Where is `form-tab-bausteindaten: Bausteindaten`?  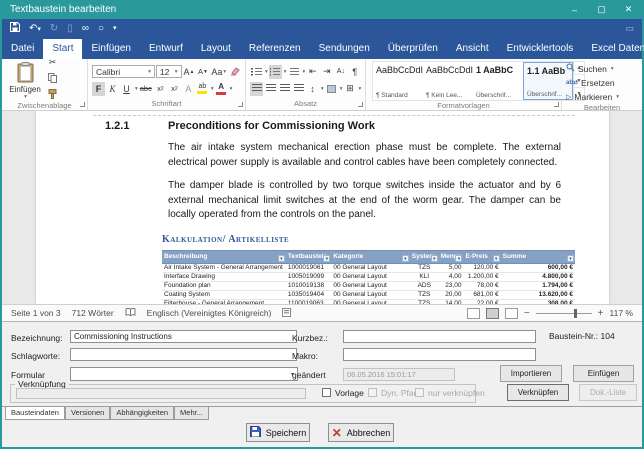 form-tab-bausteindaten: Bausteindaten is located at coordinates (35, 413).